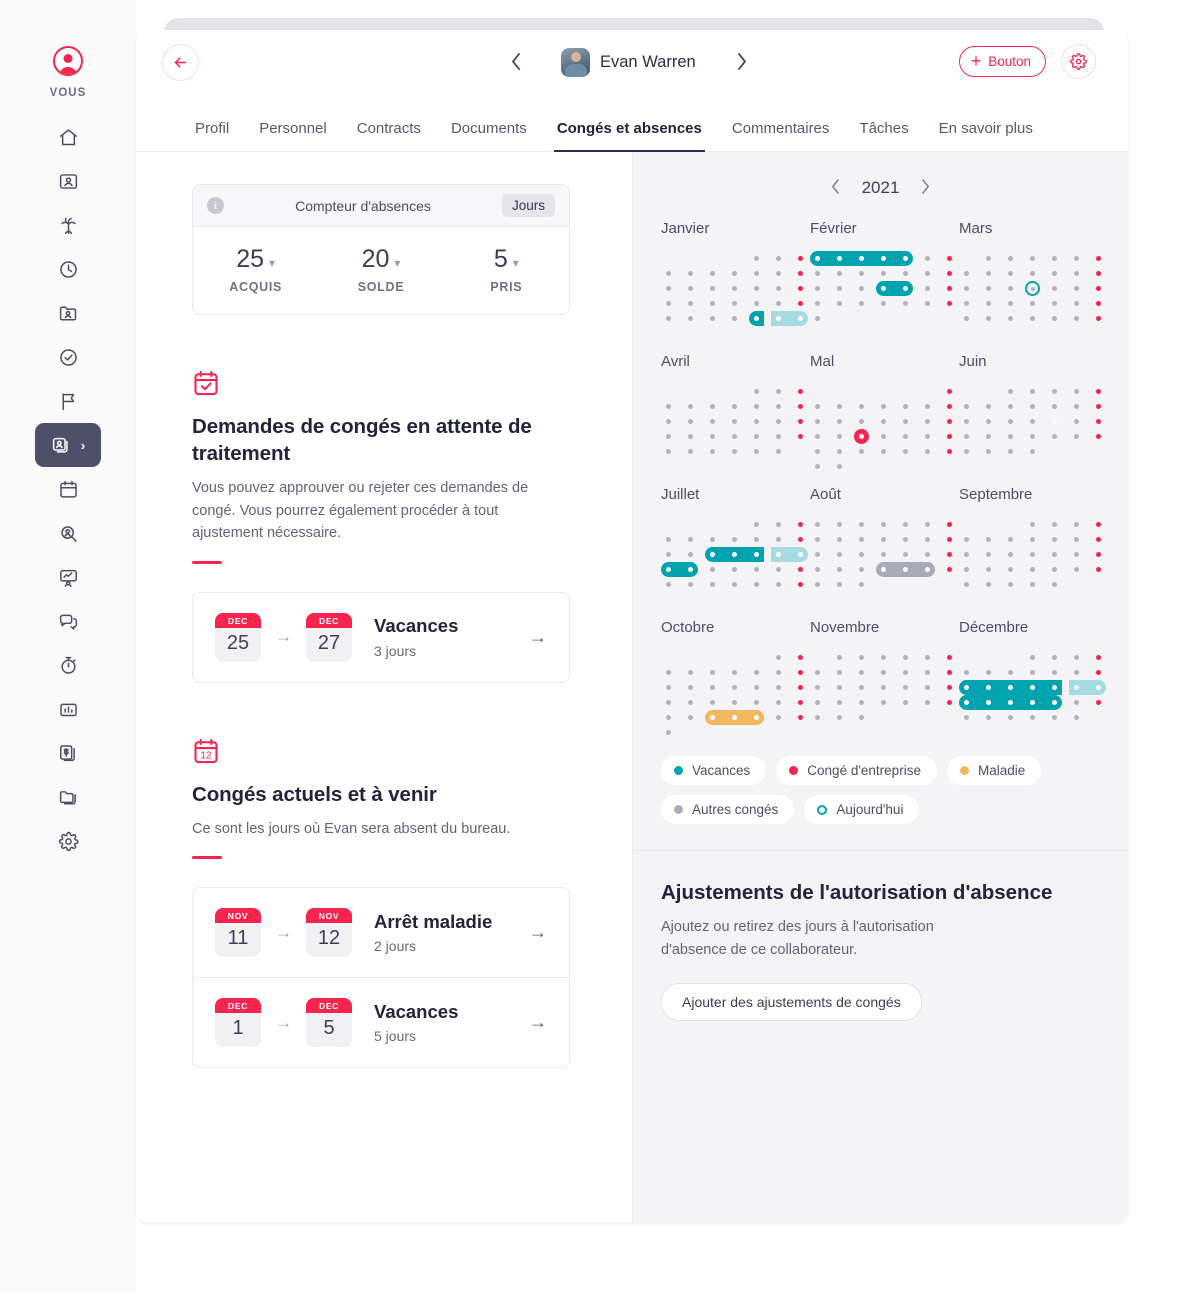 This screenshot has height=1292, width=1178. Describe the element at coordinates (68, 665) in the screenshot. I see `sidebar-item-tracking` at that location.